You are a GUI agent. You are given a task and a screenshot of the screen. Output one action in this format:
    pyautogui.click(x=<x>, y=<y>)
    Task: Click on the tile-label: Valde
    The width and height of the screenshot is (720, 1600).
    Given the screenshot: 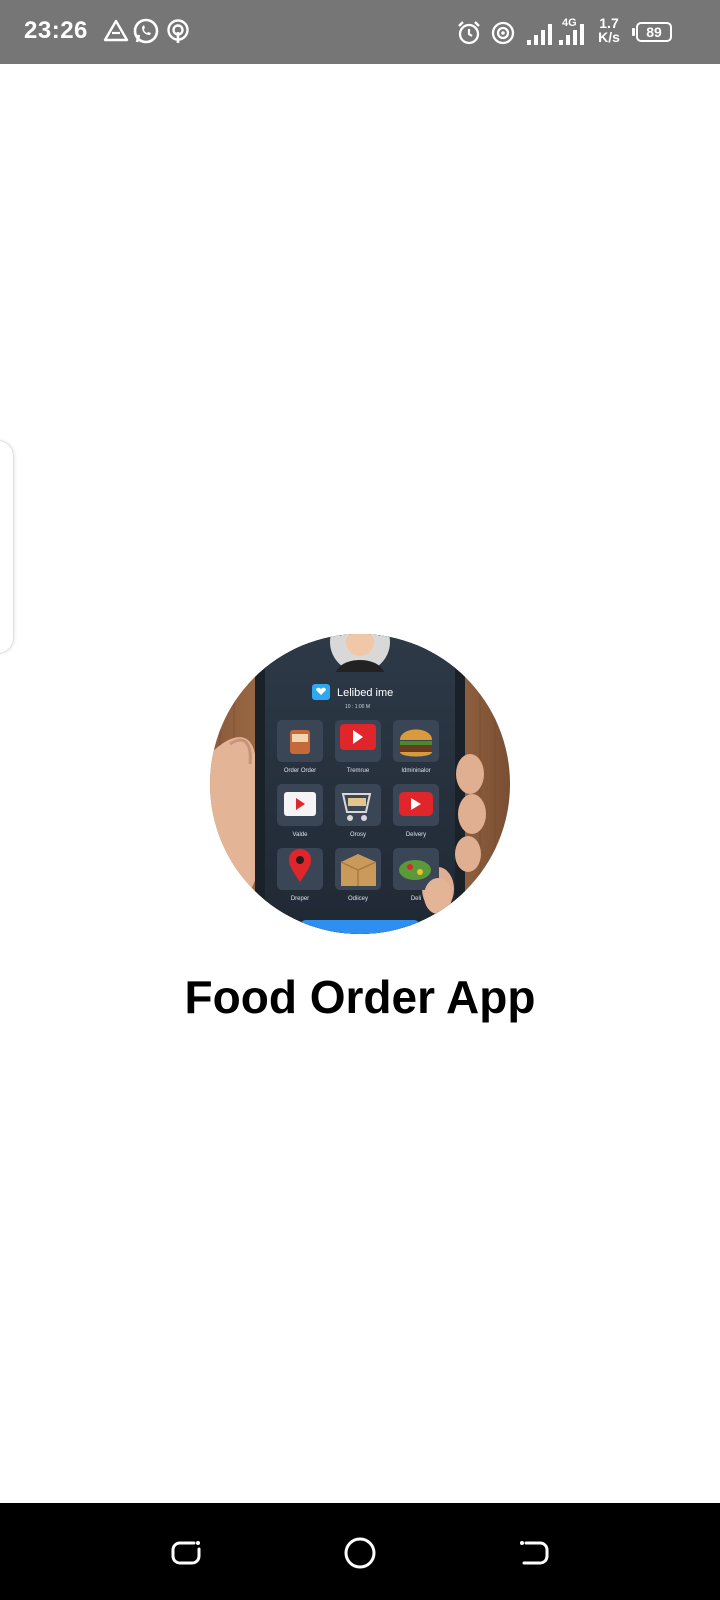 What is the action you would take?
    pyautogui.click(x=301, y=835)
    